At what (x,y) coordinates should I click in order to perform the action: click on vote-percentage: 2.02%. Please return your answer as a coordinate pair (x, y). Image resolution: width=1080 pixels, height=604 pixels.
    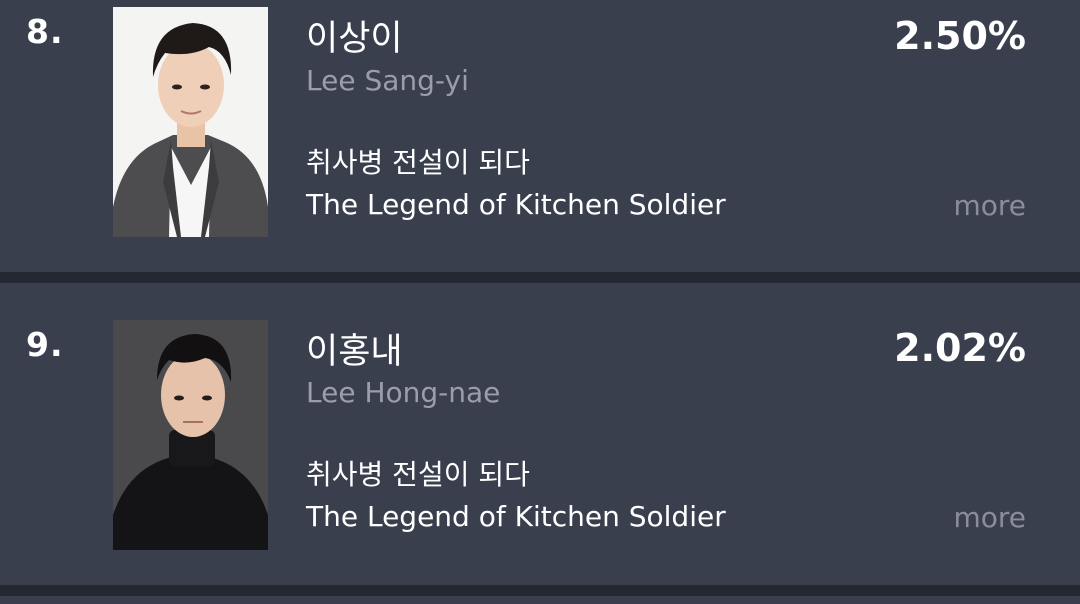
    Looking at the image, I should click on (960, 348).